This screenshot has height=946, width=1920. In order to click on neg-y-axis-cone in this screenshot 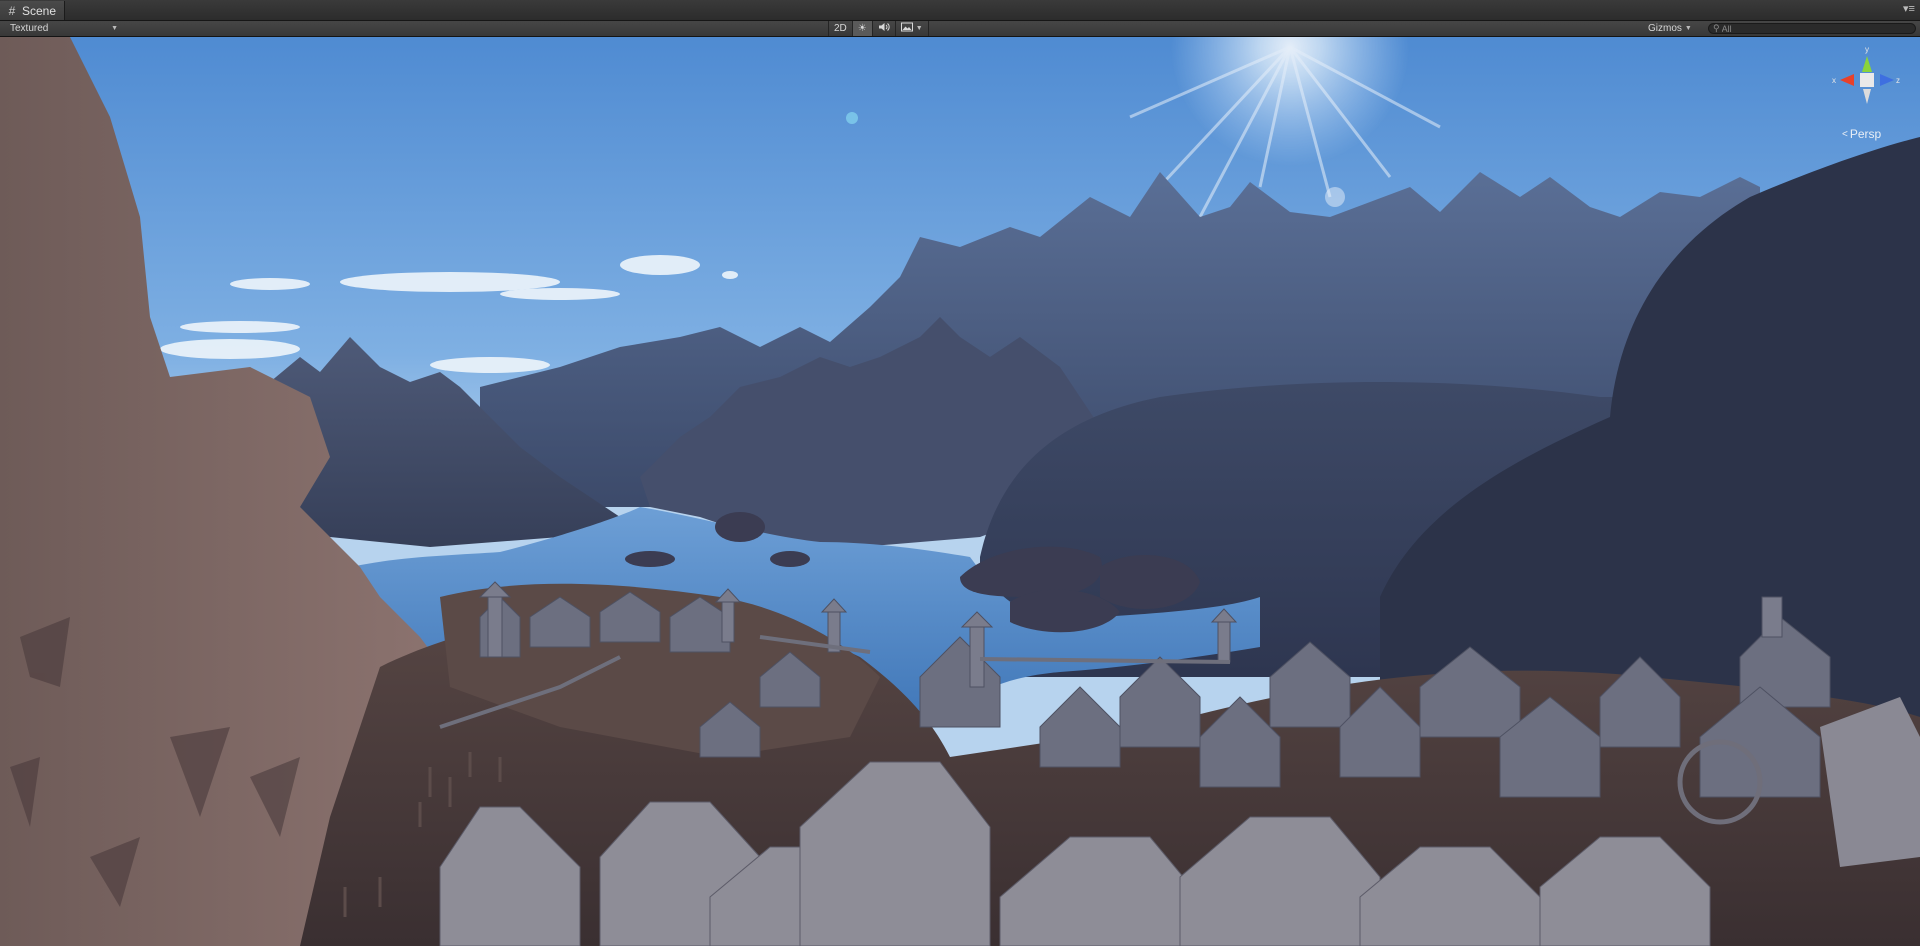, I will do `click(1867, 96)`.